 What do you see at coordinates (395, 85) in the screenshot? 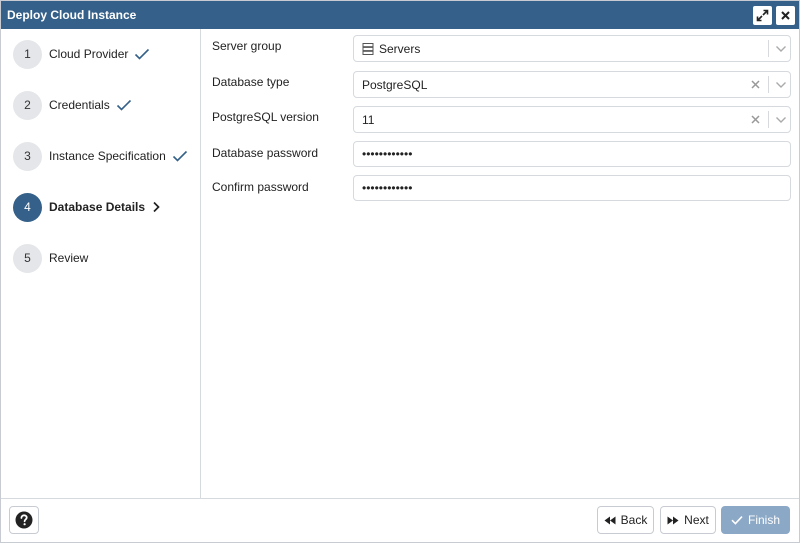
I see `database-type-value: PostgreSQL` at bounding box center [395, 85].